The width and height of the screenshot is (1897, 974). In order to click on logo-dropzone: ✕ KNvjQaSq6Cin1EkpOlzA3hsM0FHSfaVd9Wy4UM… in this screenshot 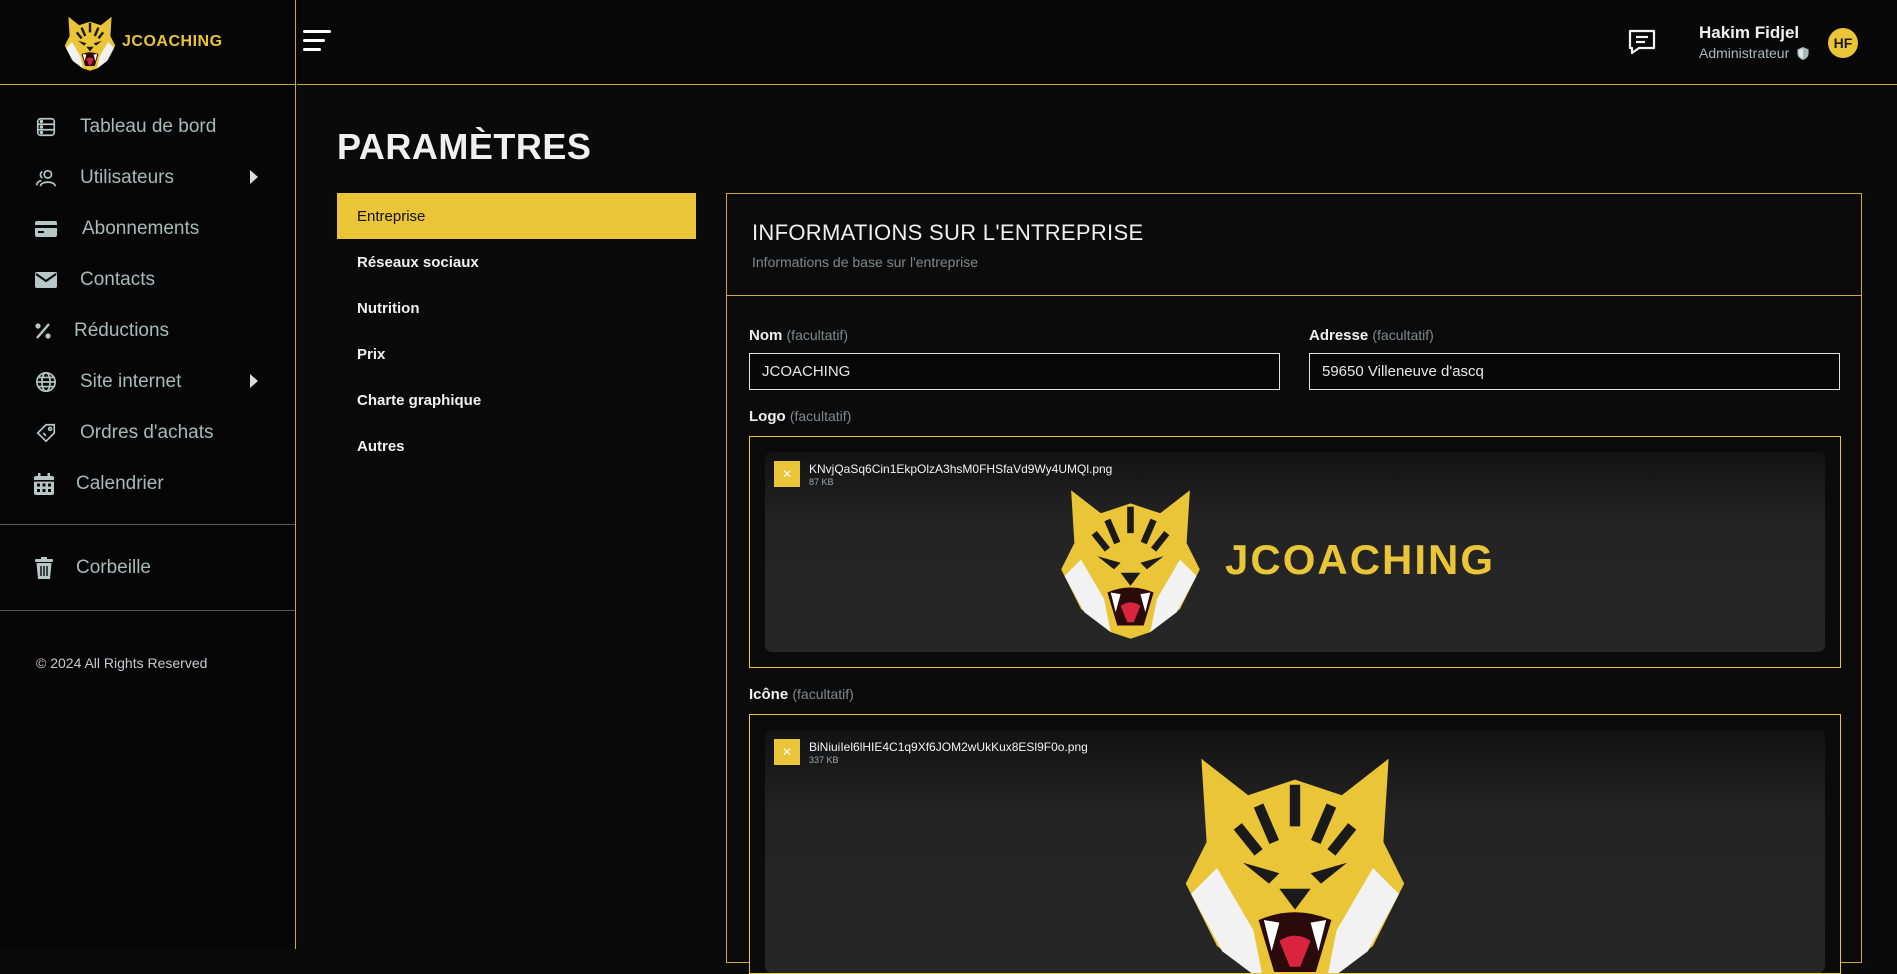, I will do `click(1295, 552)`.